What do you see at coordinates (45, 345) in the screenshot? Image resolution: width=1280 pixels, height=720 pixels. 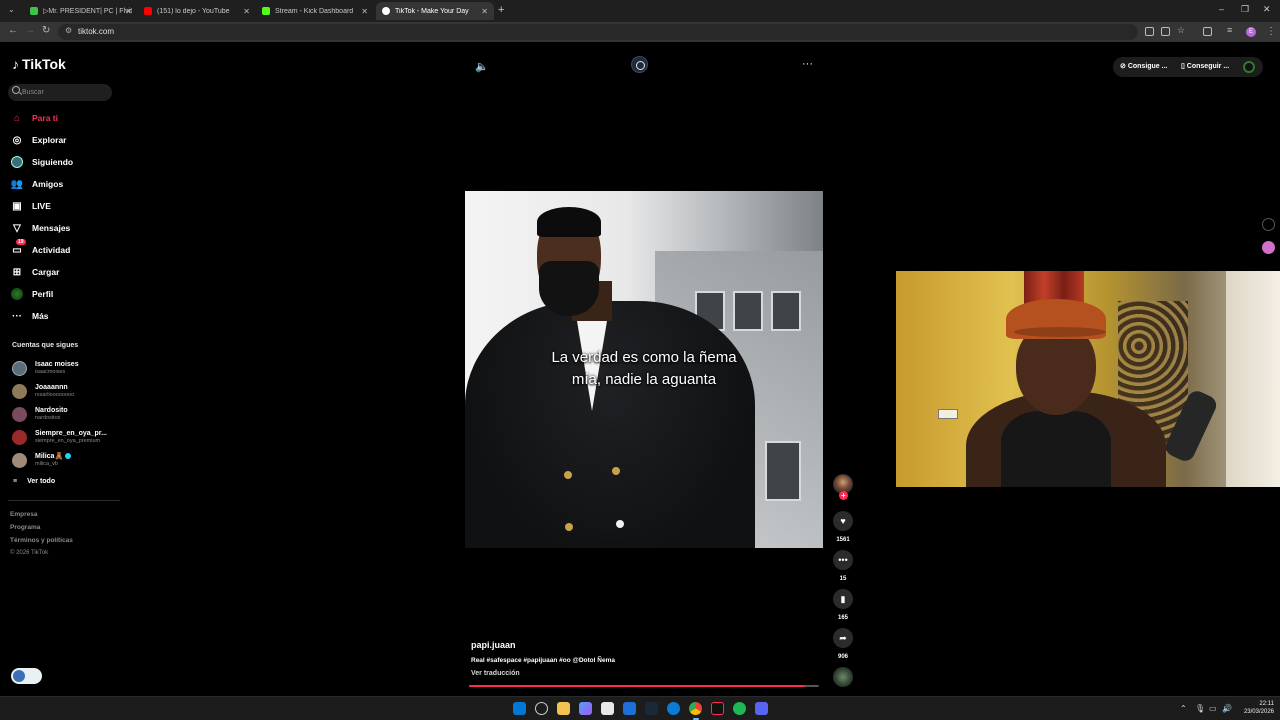 I see `following-section-title: Cuentas que sigues` at bounding box center [45, 345].